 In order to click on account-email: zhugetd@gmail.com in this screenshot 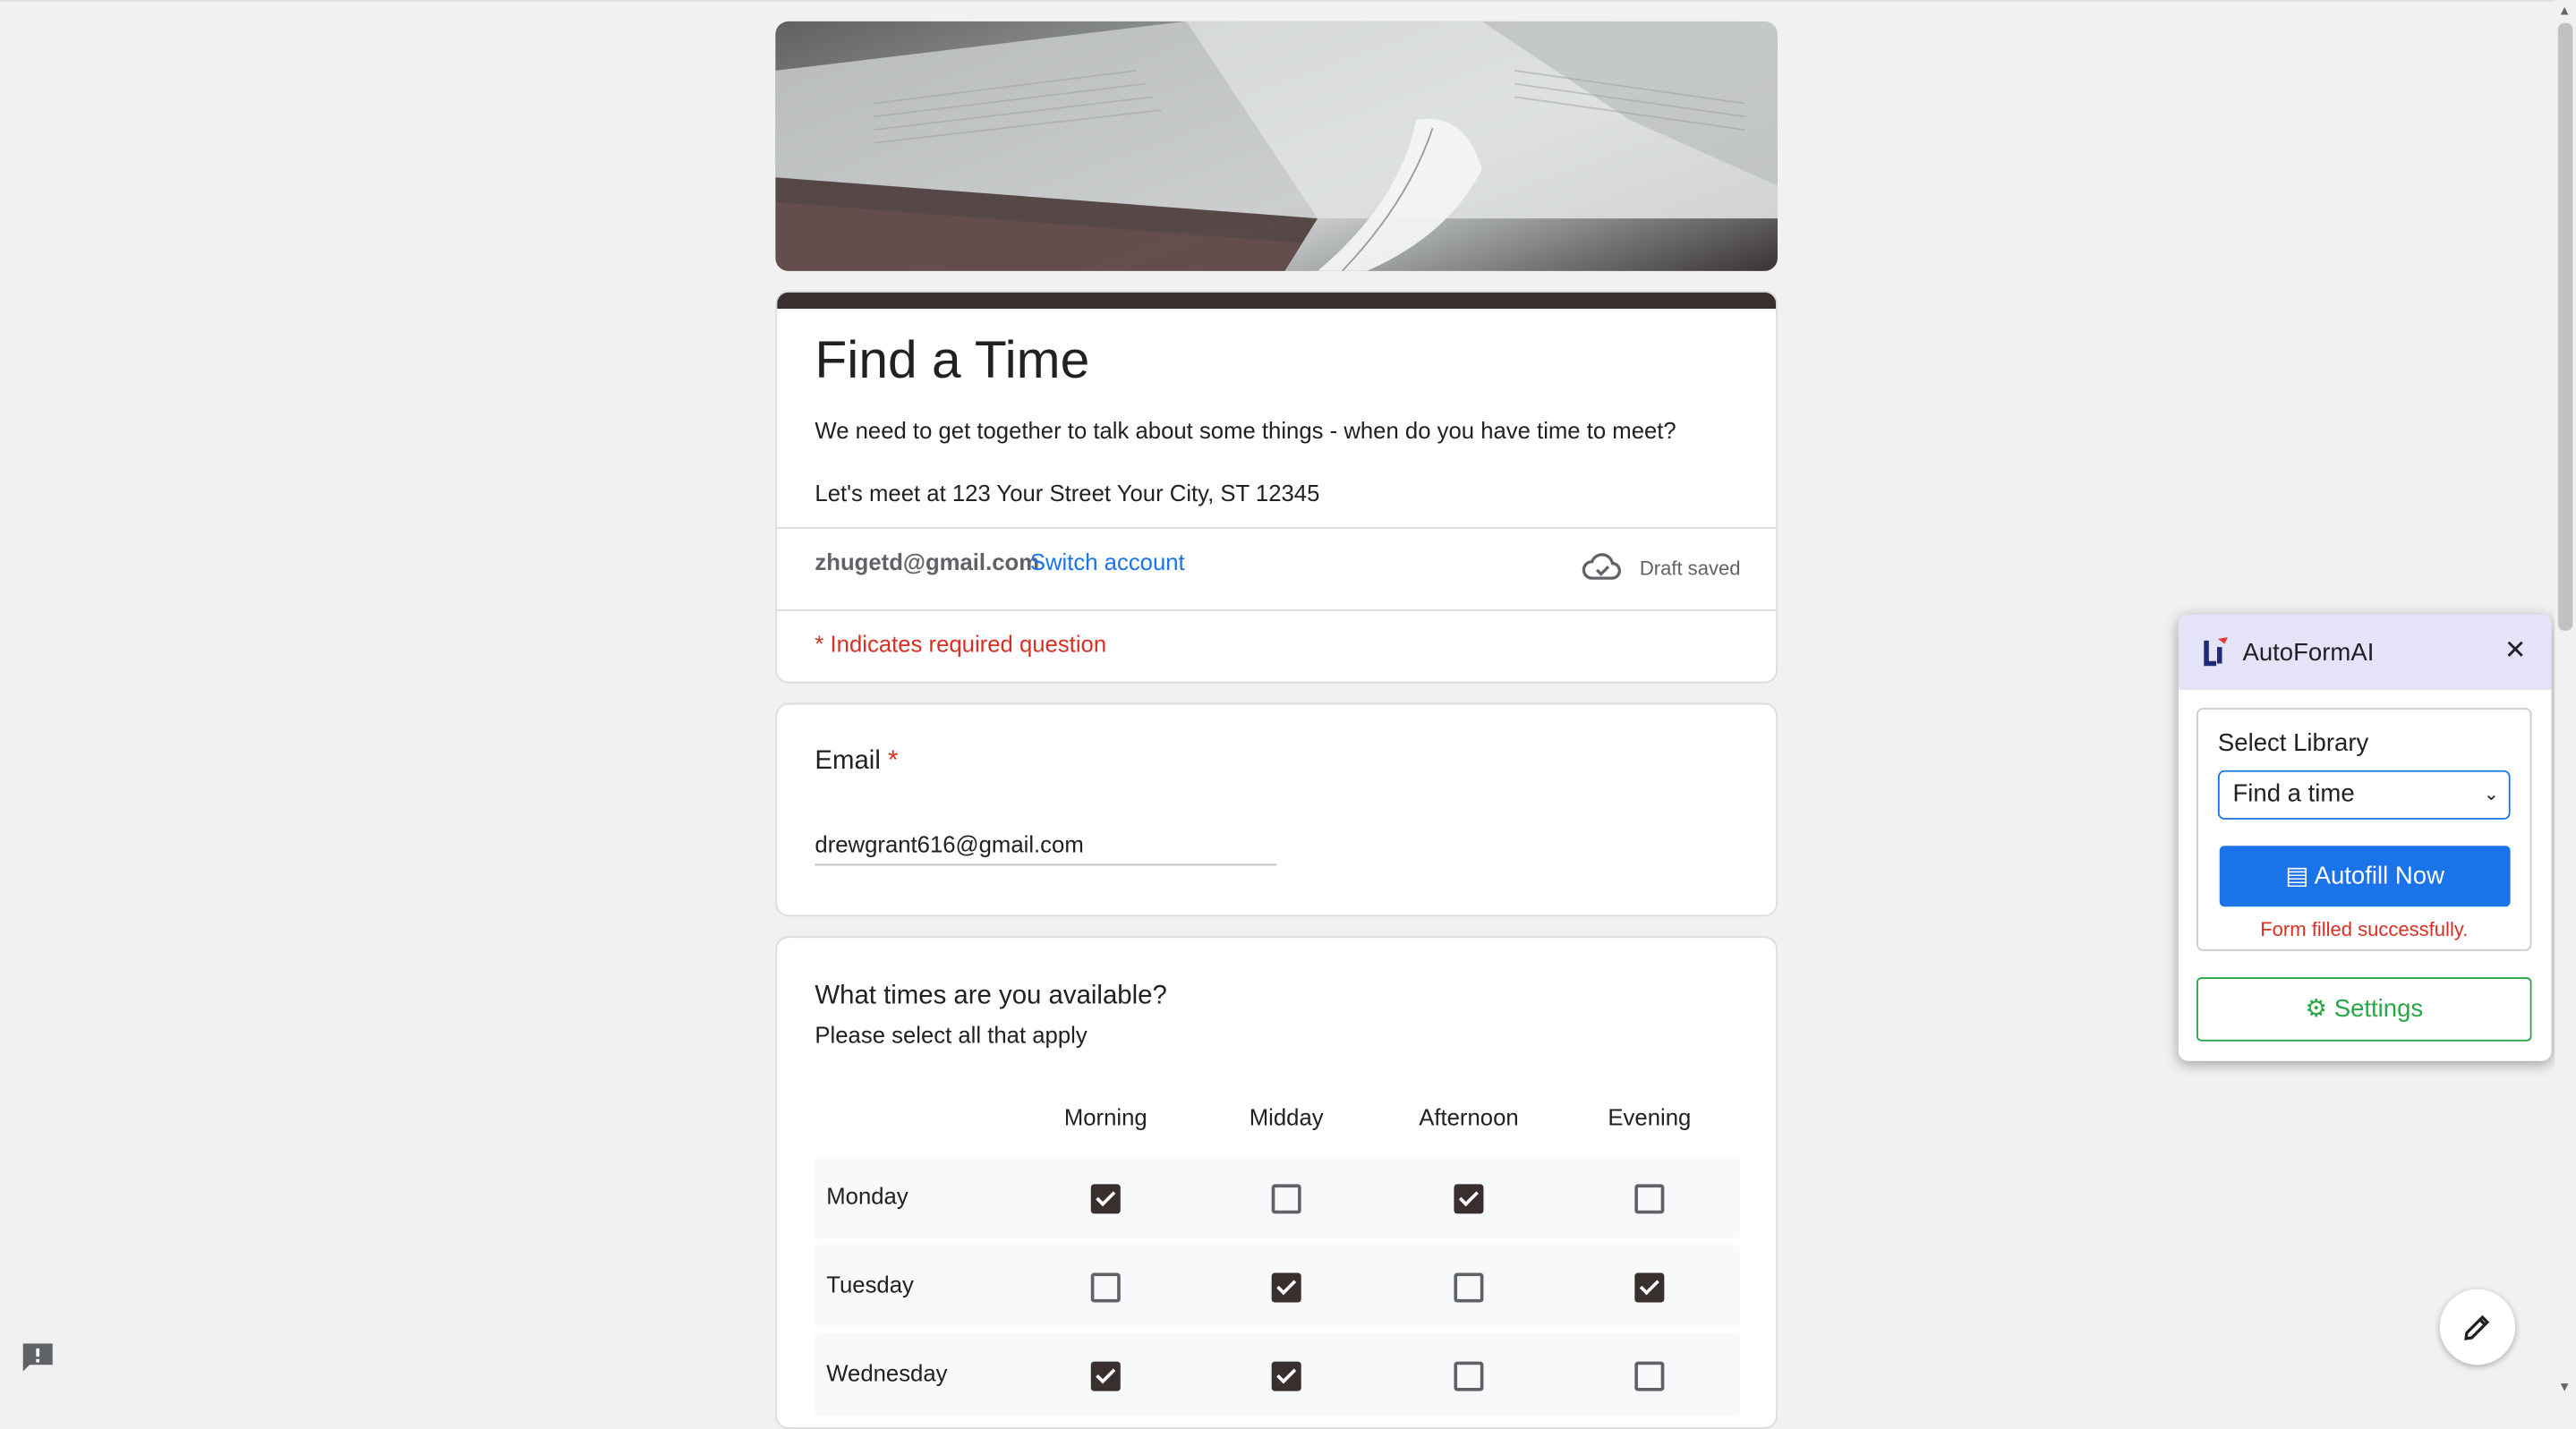, I will do `click(927, 562)`.